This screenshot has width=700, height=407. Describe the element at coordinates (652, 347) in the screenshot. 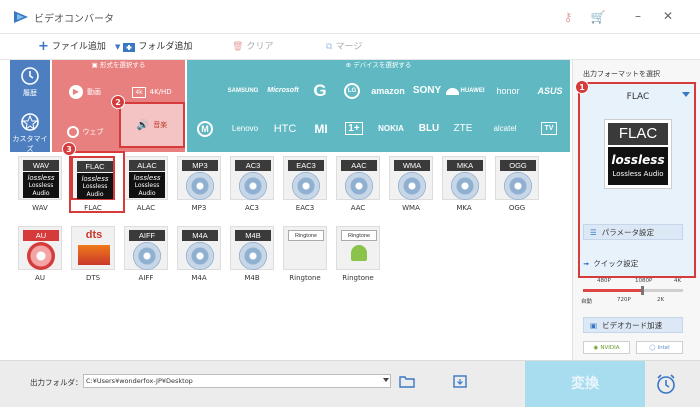

I see `intel-logo-icon: ◯` at that location.